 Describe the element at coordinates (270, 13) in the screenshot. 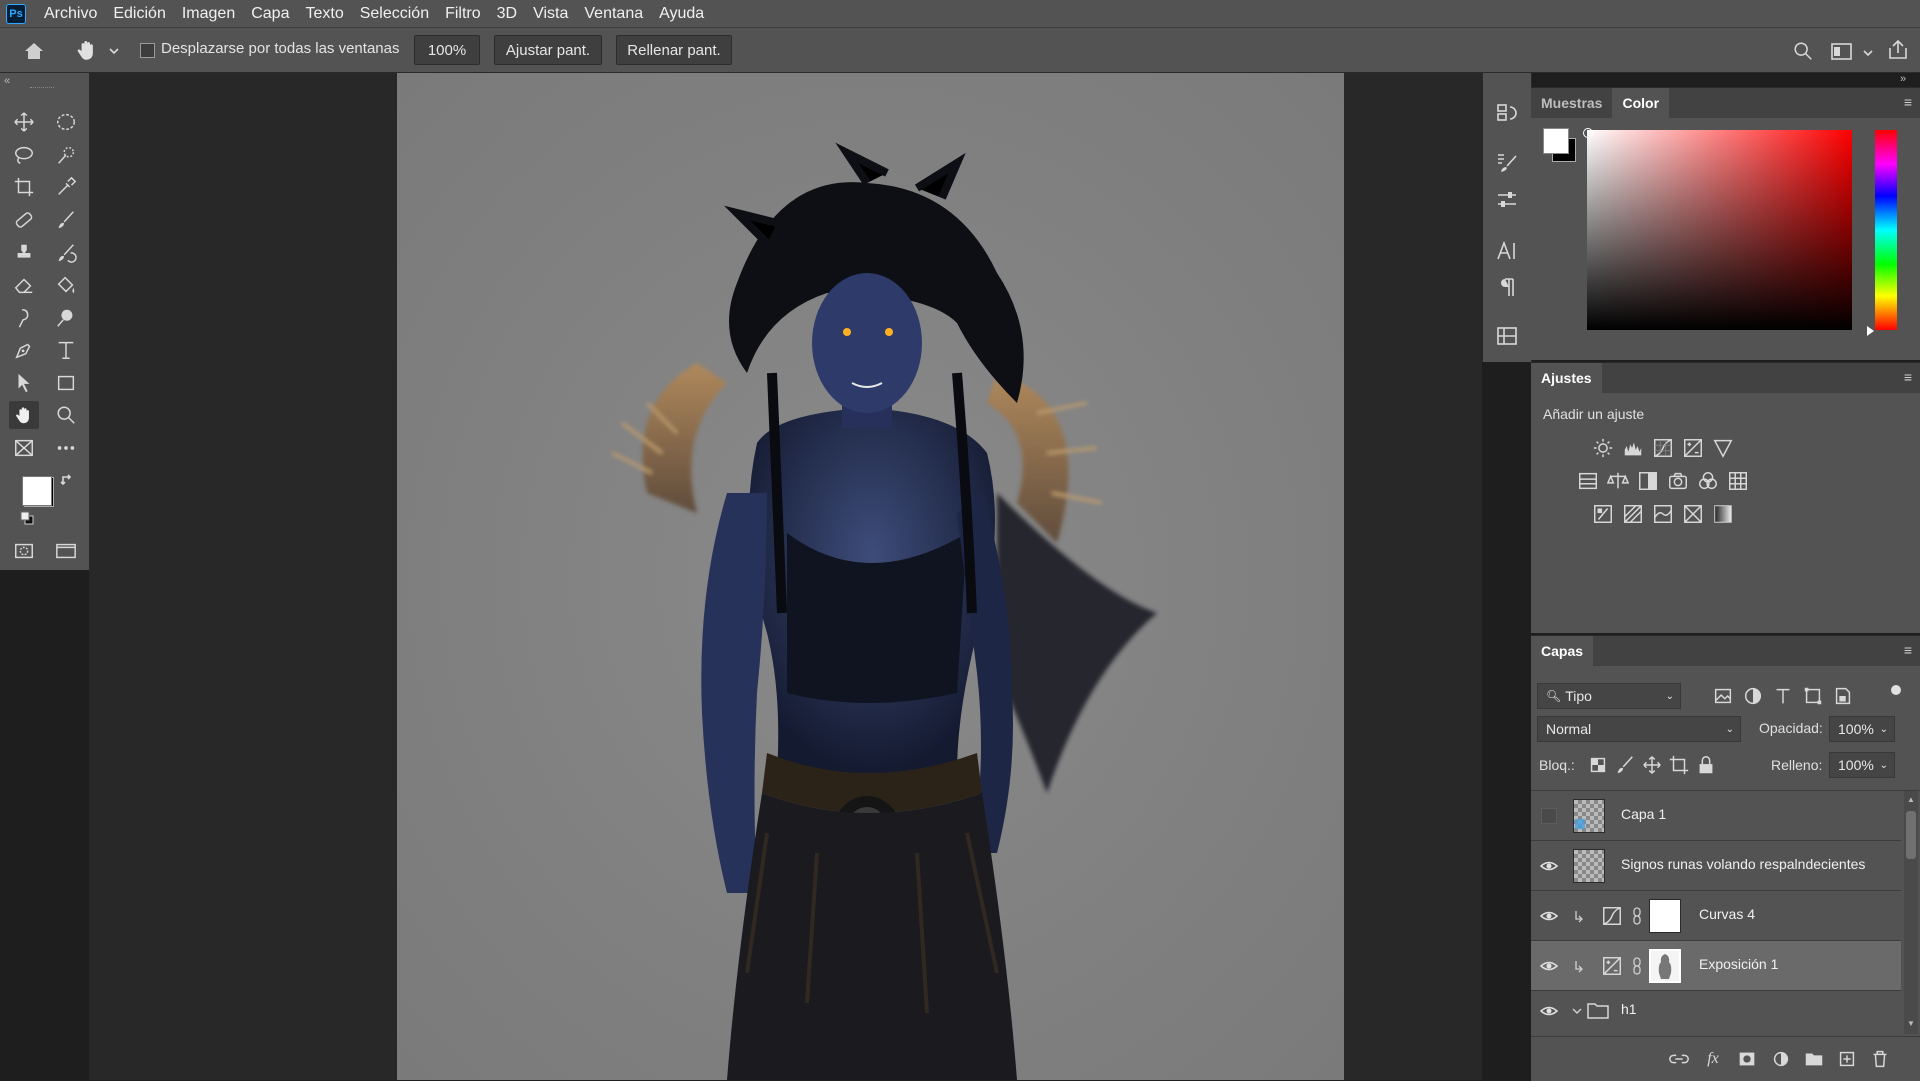

I see `menu-capa: Capa` at that location.